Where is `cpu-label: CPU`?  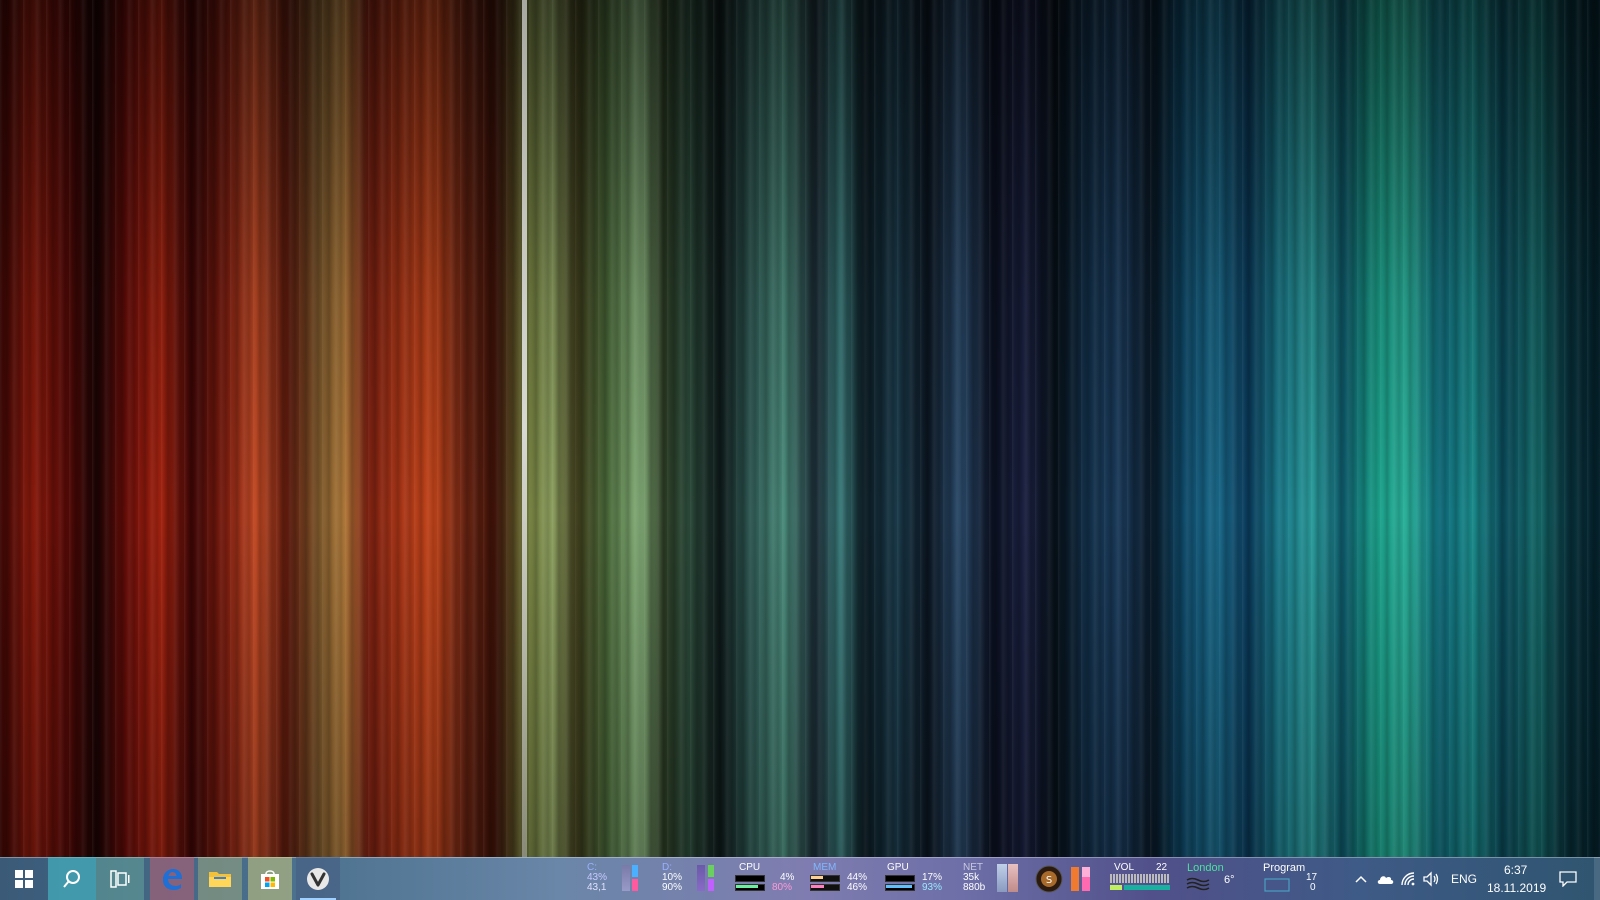
cpu-label: CPU is located at coordinates (750, 867).